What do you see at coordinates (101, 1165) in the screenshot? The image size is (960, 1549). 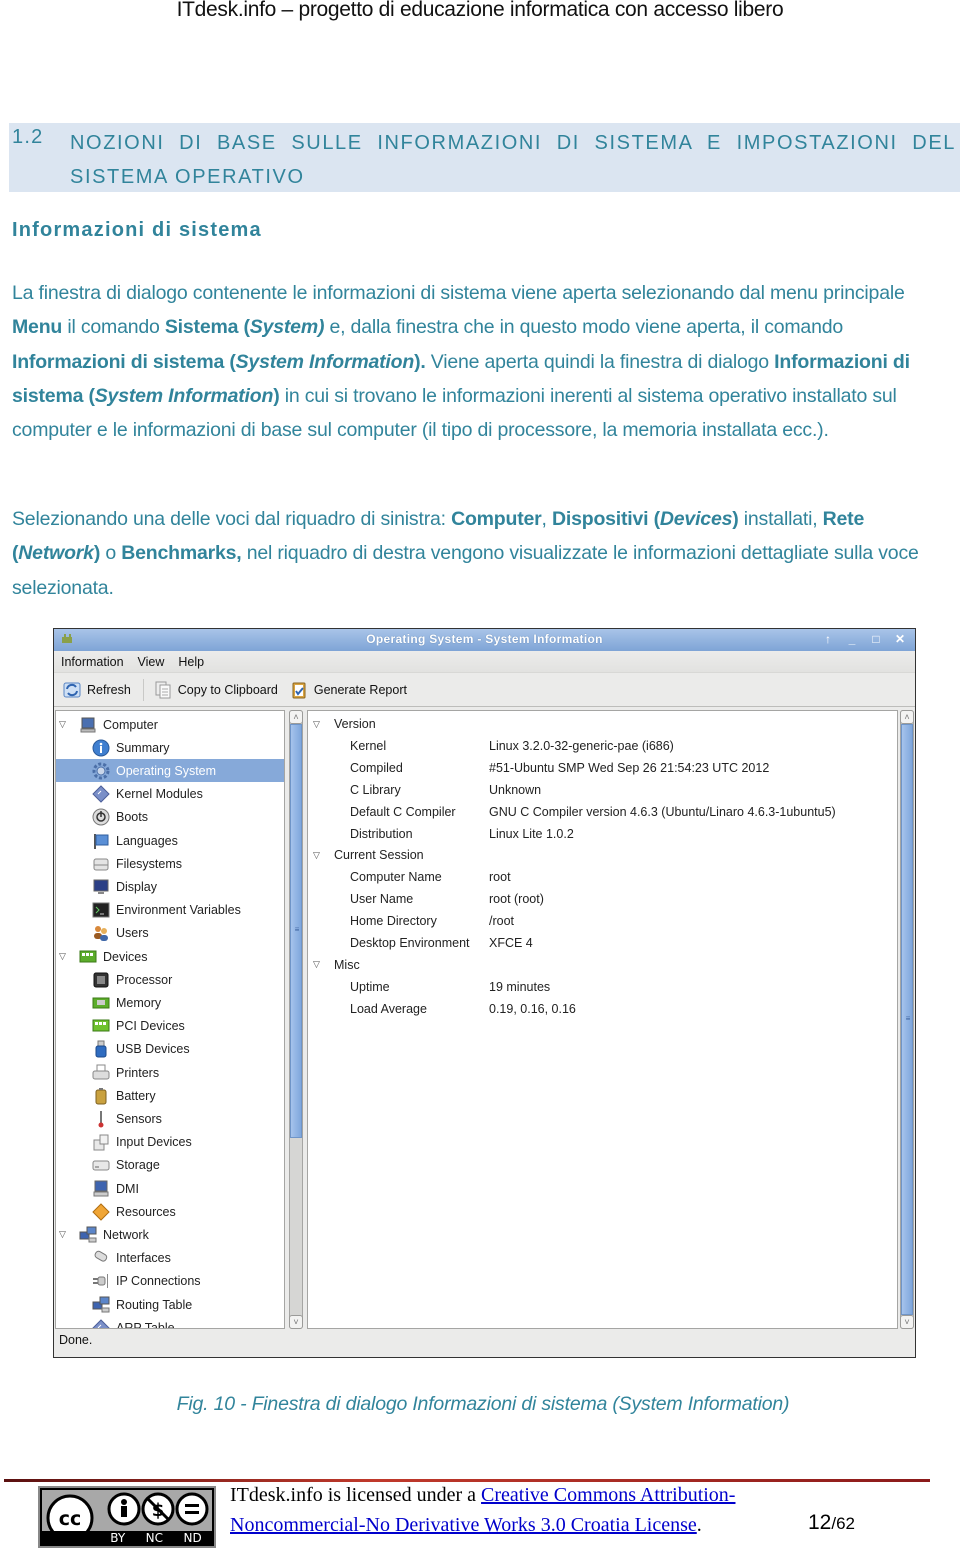 I see `storage-icon` at bounding box center [101, 1165].